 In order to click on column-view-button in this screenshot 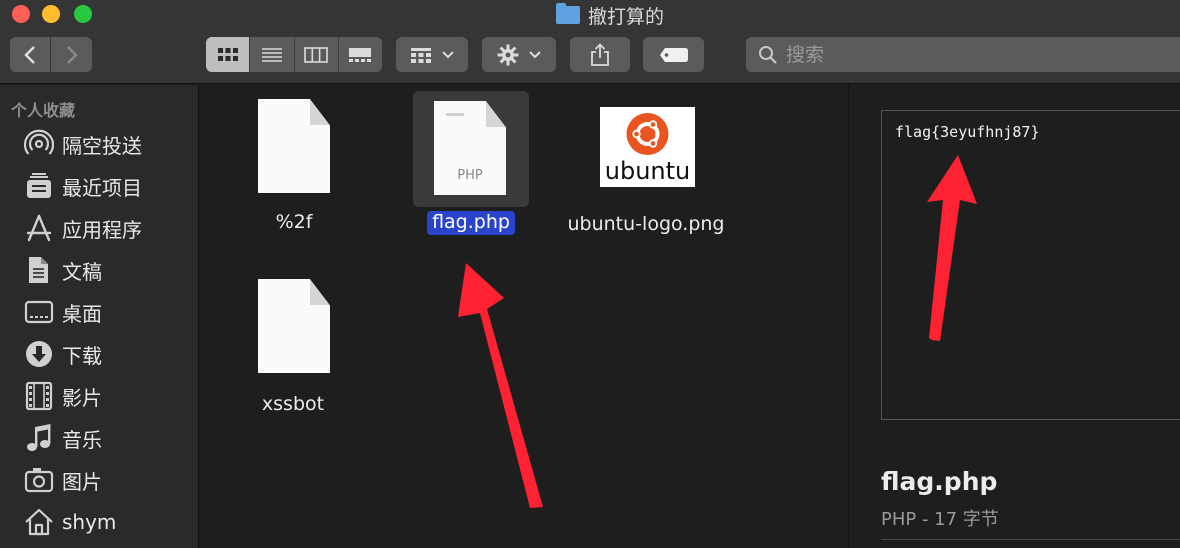, I will do `click(317, 54)`.